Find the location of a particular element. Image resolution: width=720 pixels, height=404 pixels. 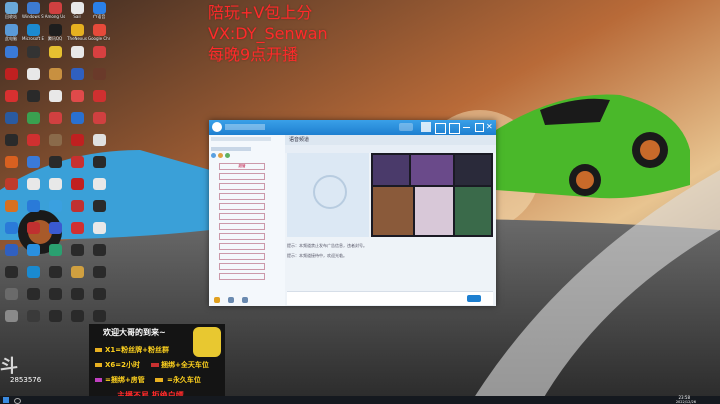

headset-icon is located at coordinates (244, 300).